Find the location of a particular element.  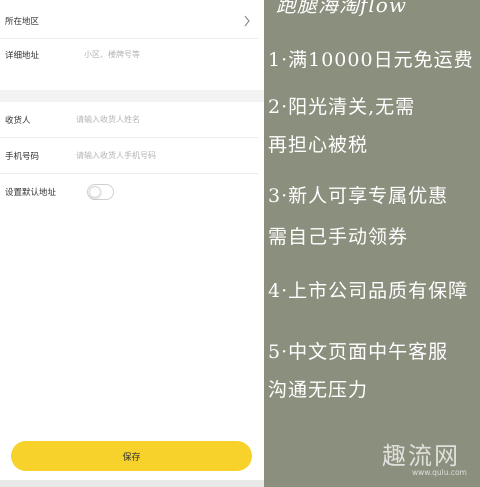

watermark-url: www.qulu.com is located at coordinates (439, 472).